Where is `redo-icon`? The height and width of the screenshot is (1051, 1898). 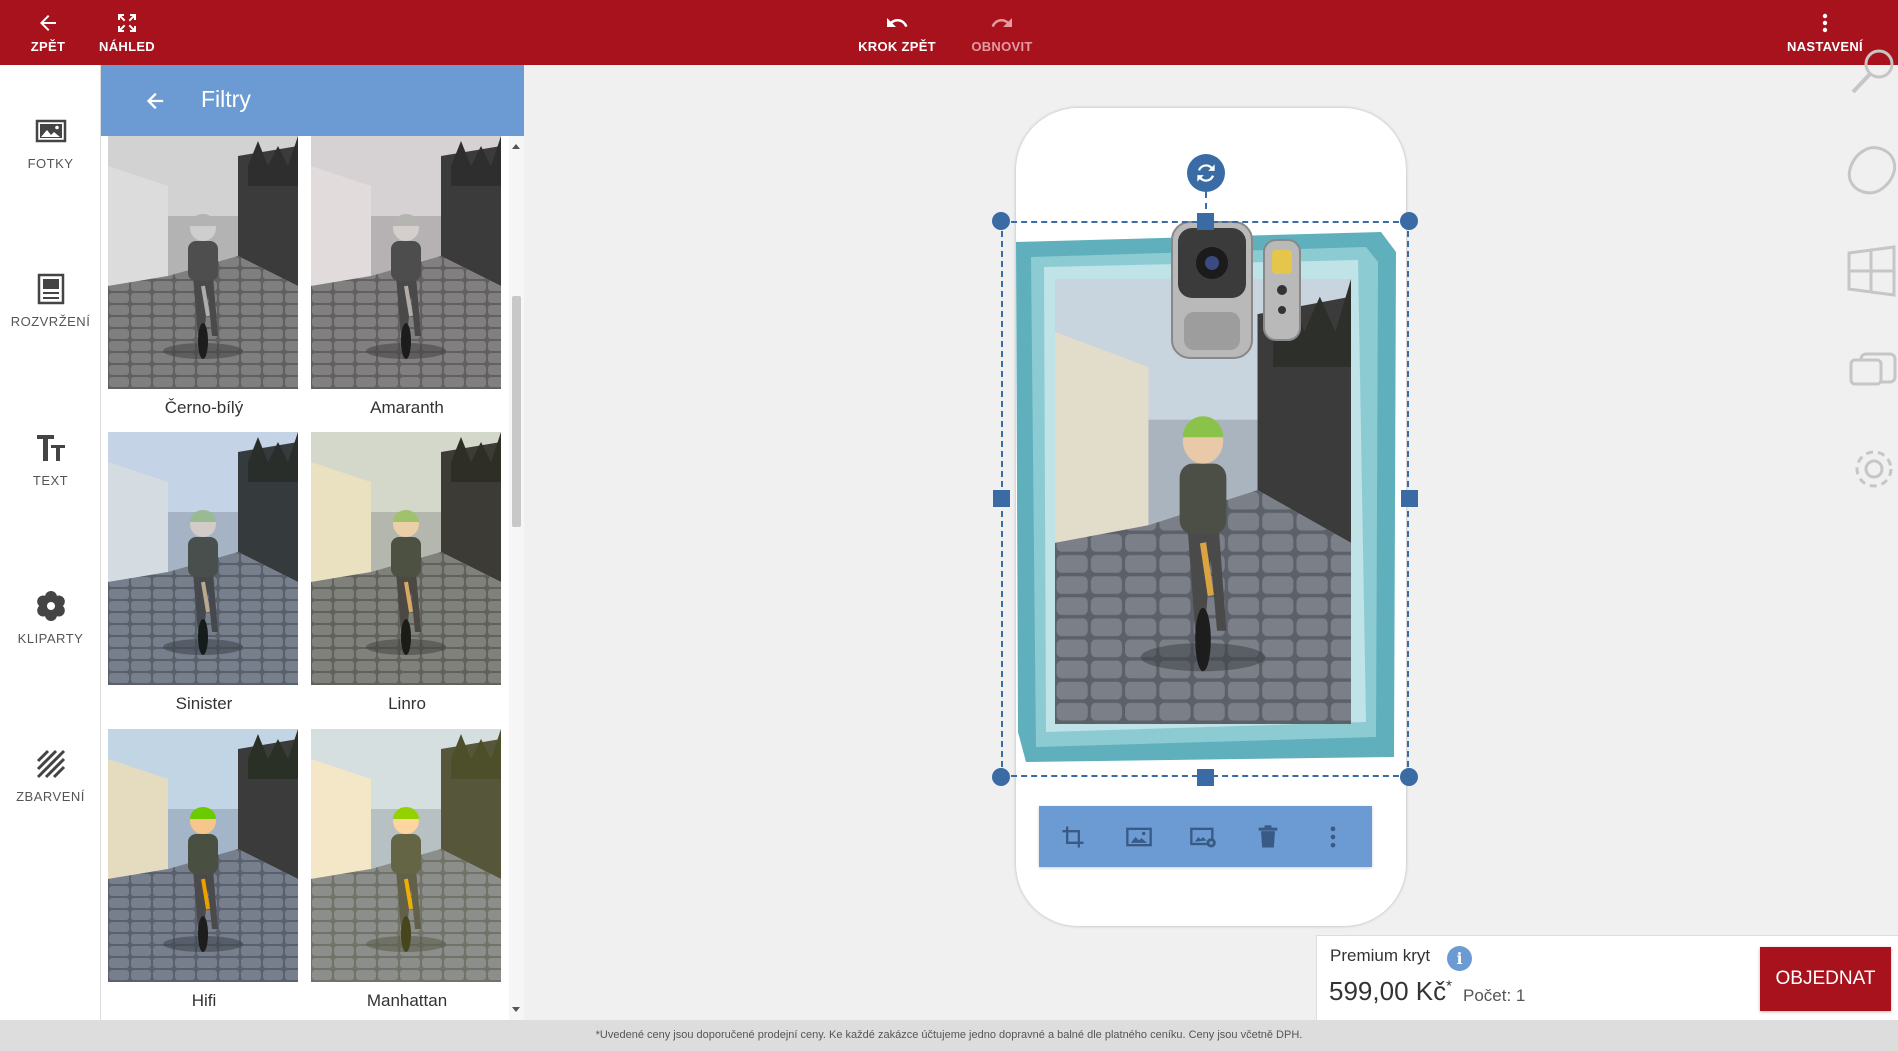 redo-icon is located at coordinates (1001, 22).